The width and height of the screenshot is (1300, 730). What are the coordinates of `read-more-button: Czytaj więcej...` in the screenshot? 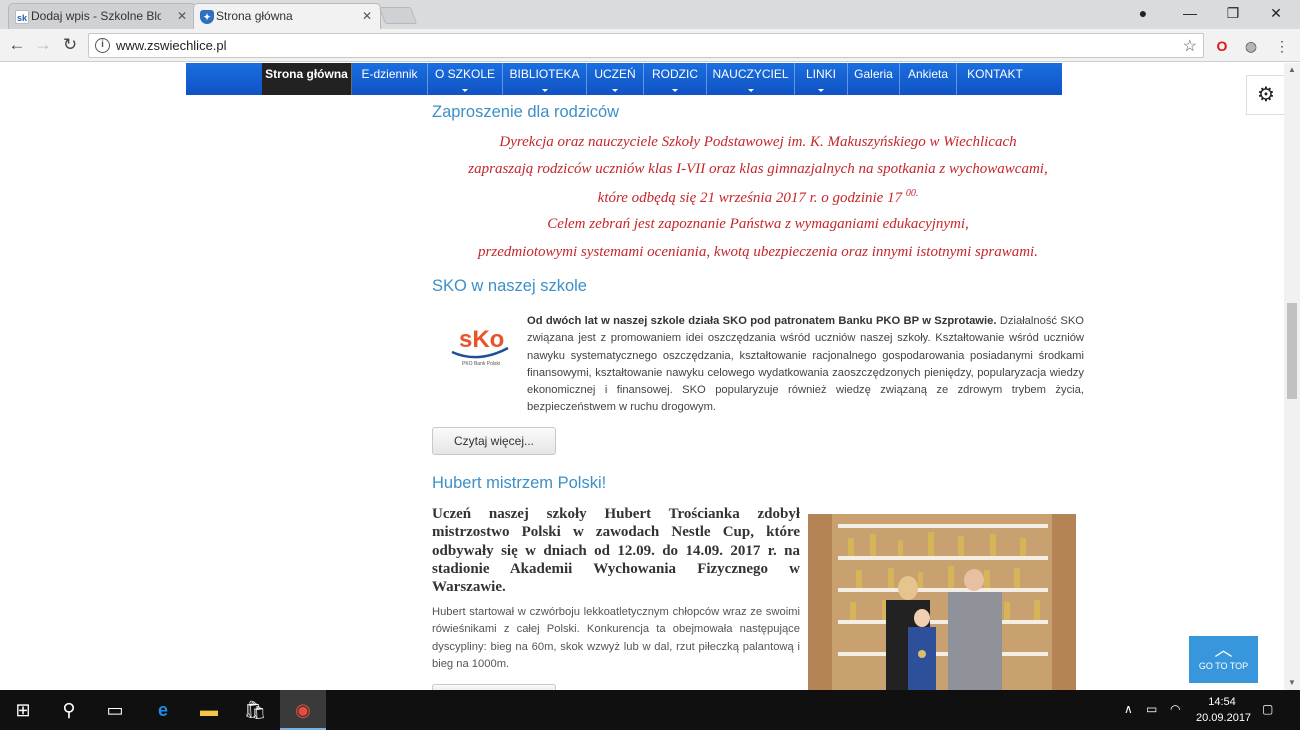 It's located at (494, 441).